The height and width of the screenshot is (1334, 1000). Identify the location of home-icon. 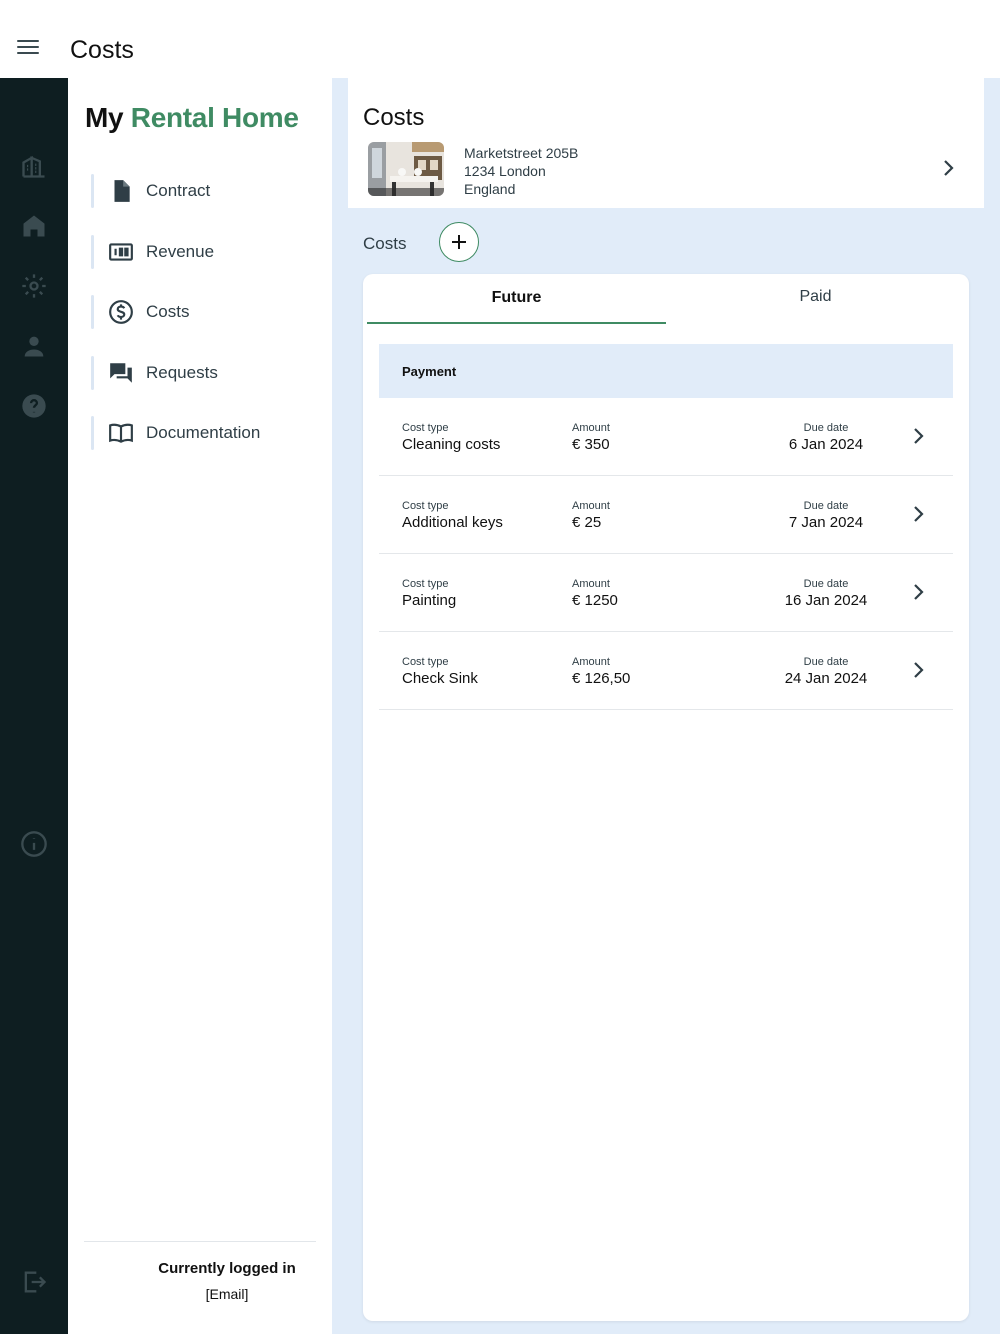
(34, 226).